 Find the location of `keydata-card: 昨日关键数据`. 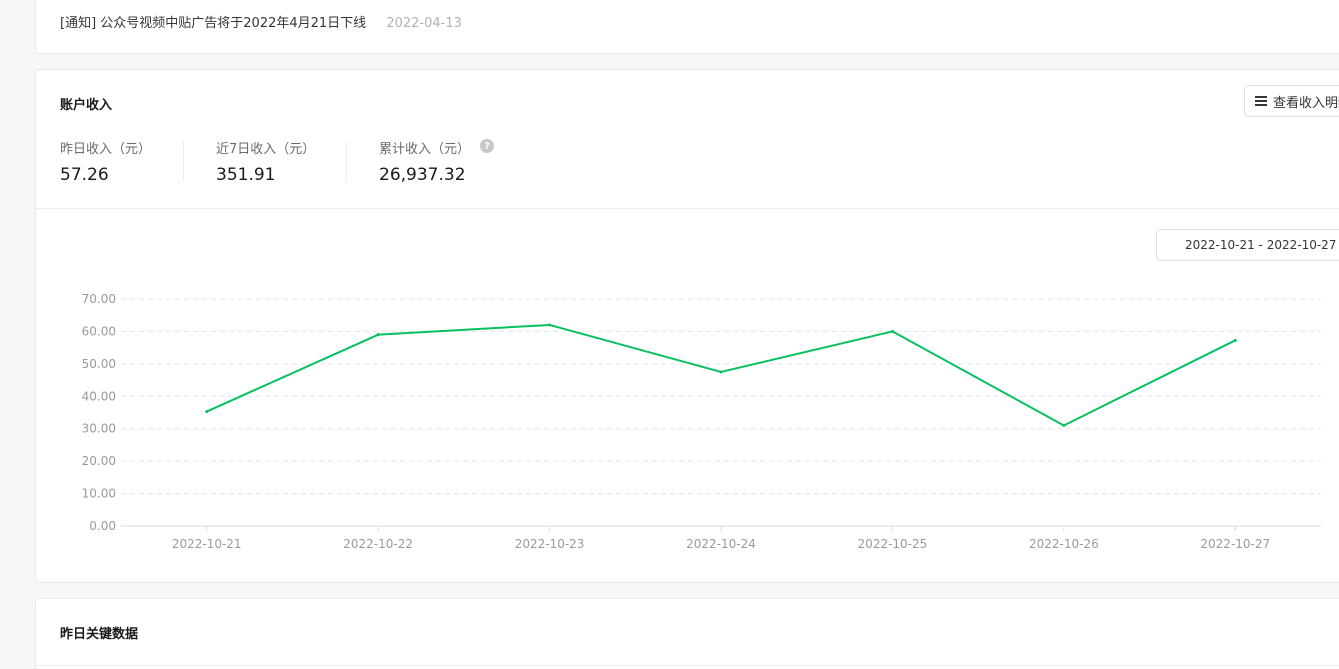

keydata-card: 昨日关键数据 is located at coordinates (687, 633).